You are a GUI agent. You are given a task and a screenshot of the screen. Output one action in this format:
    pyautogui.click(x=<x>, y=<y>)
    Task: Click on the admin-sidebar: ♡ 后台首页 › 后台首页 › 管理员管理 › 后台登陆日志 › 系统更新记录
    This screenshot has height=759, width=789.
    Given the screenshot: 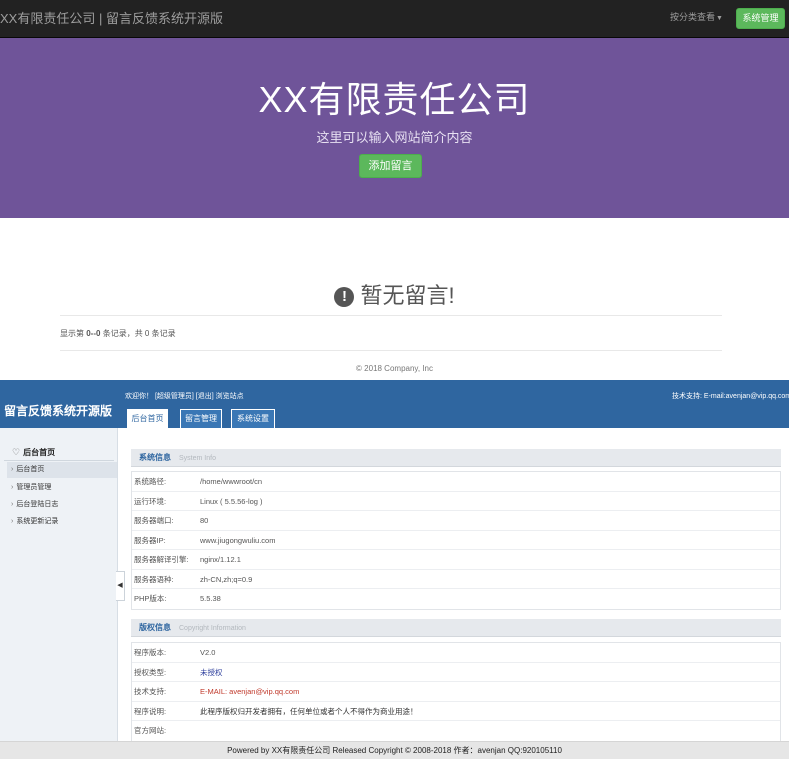 What is the action you would take?
    pyautogui.click(x=59, y=584)
    